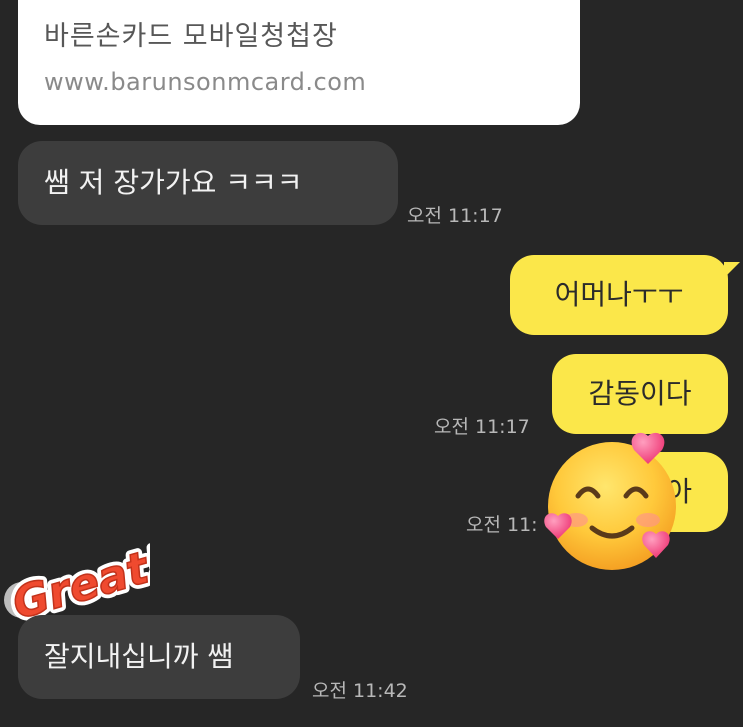  I want to click on link-preview-card: 바른손카드 모바일청첩장 www.barunsonmcard.com, so click(299, 62).